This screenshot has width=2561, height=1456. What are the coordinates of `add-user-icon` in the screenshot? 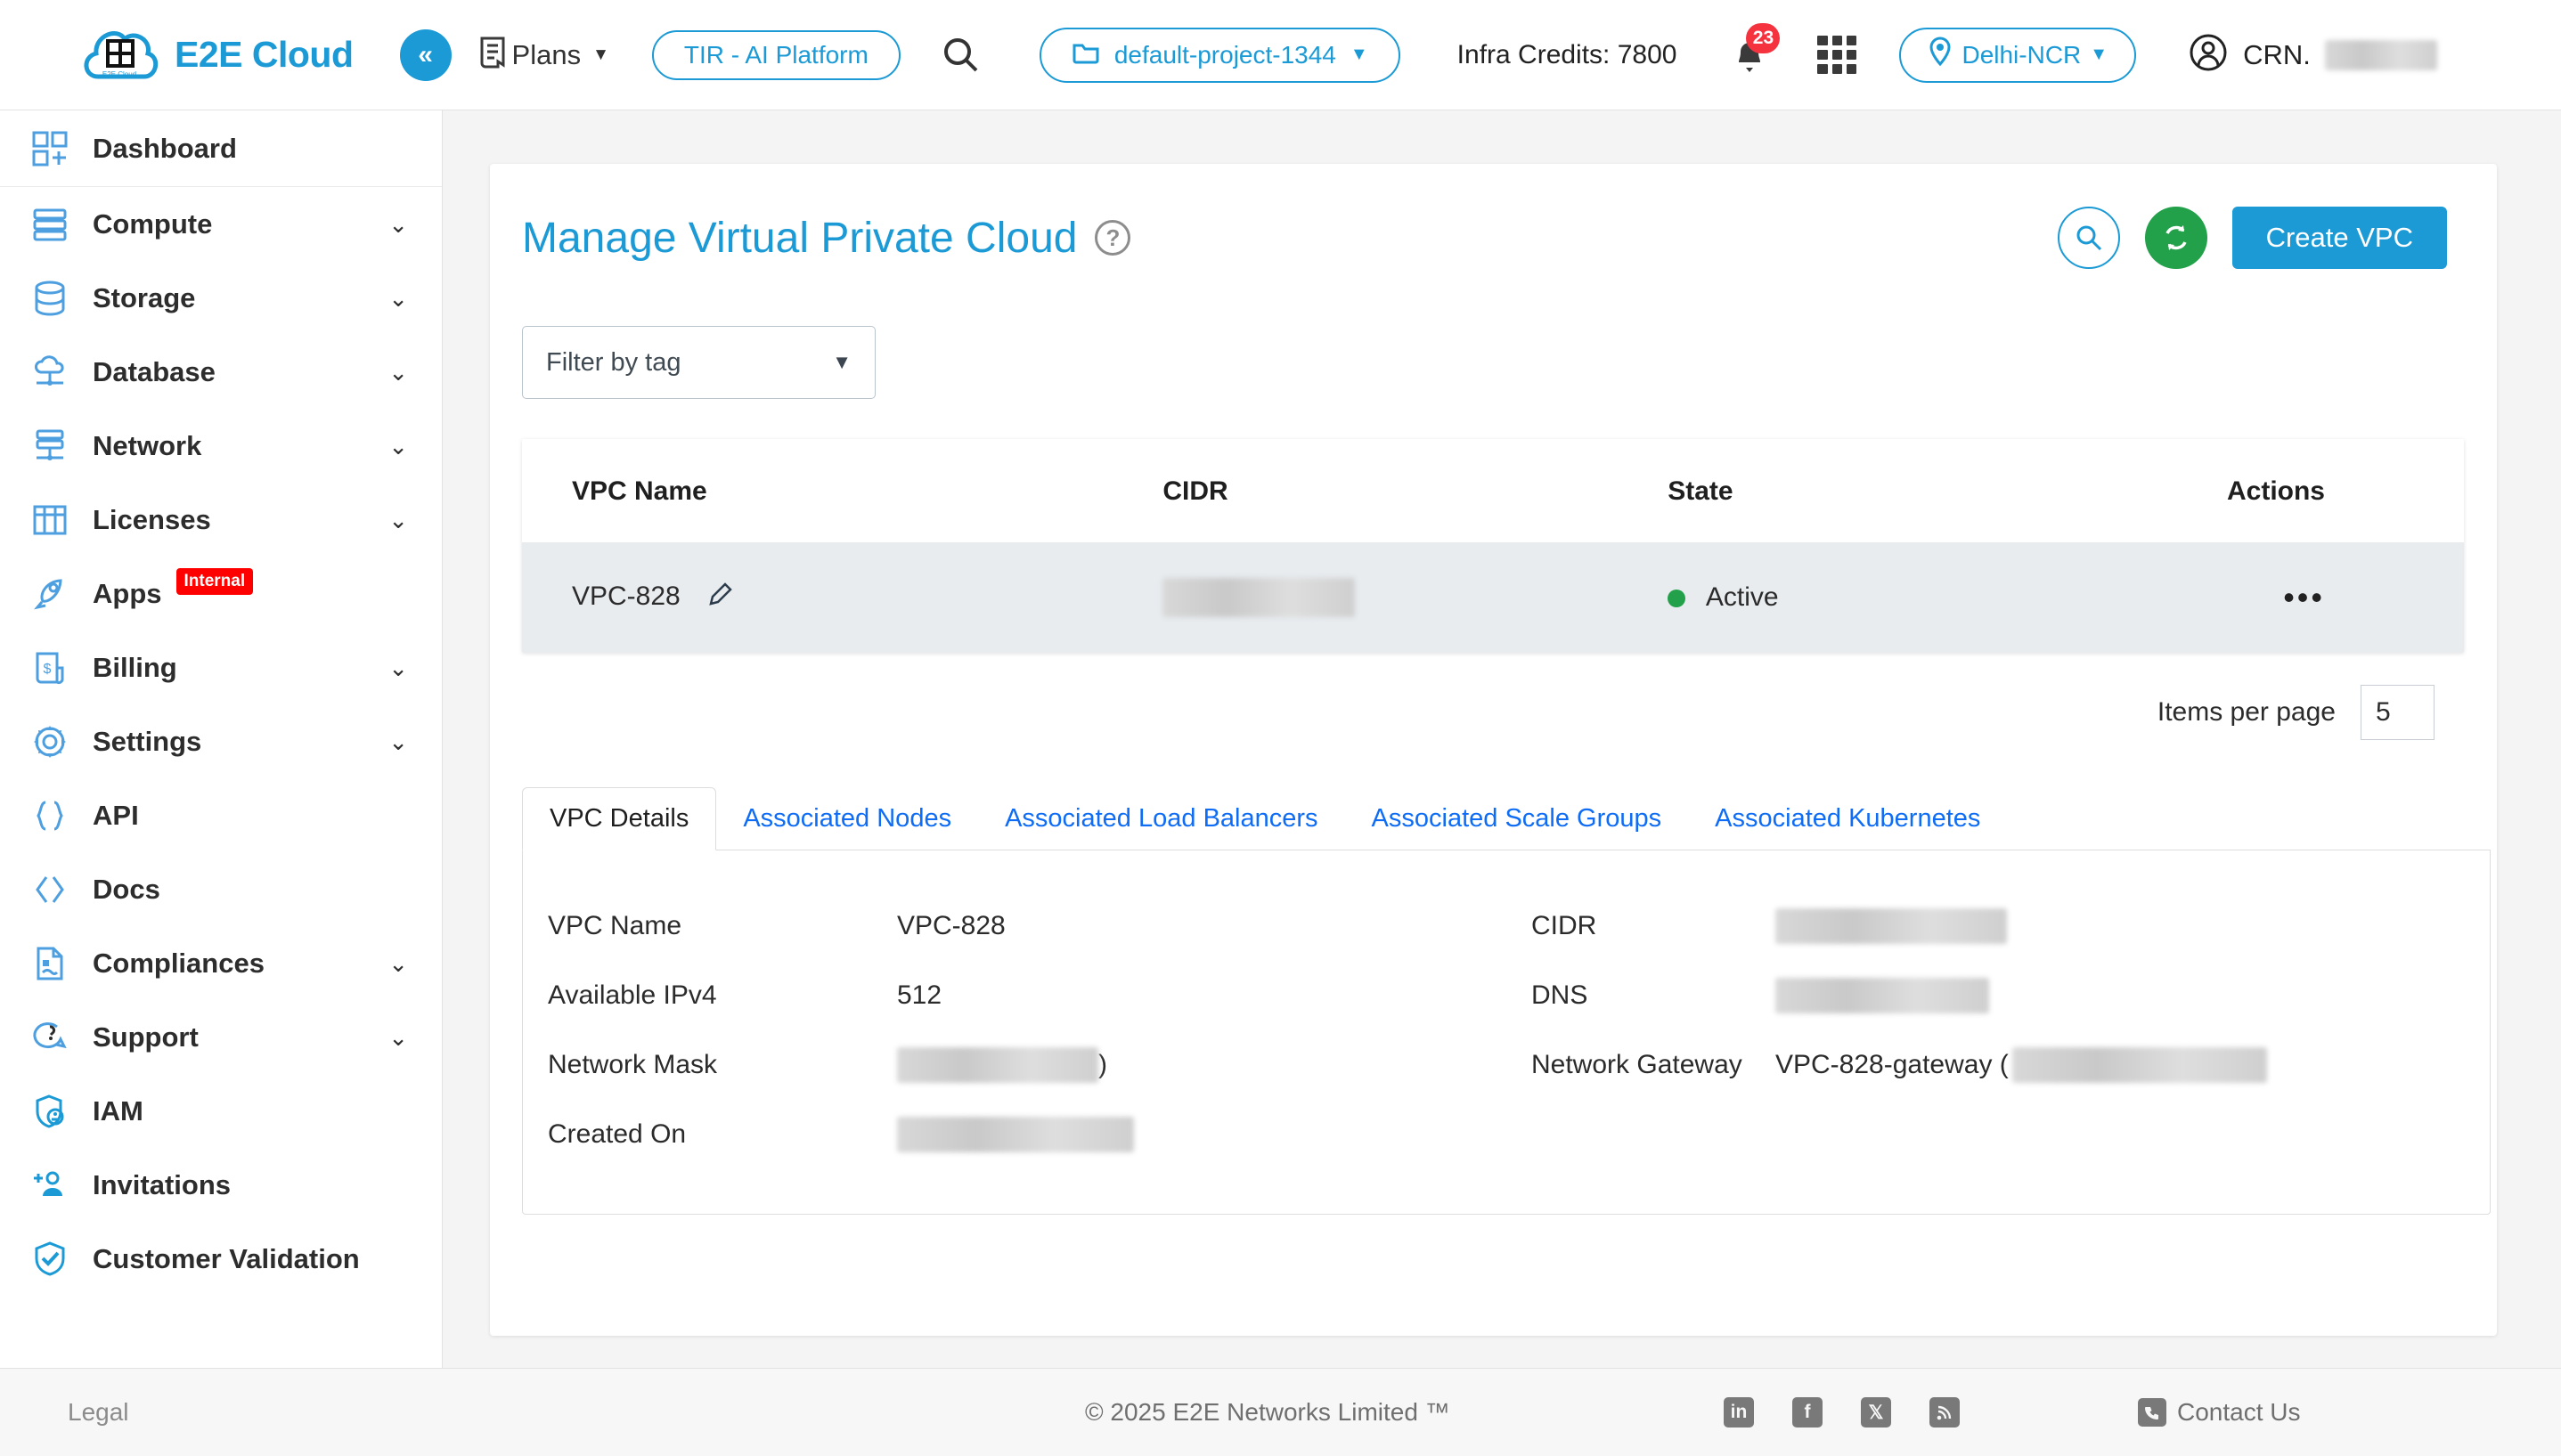 It's located at (50, 1185).